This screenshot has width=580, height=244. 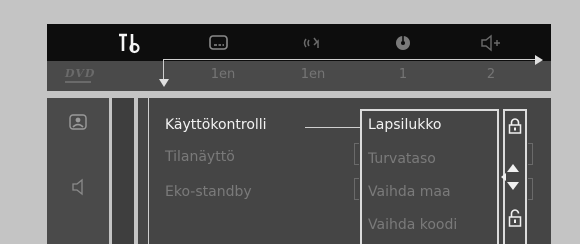 I want to click on submenu-item-child-lock: Lapsilukko, so click(x=405, y=125).